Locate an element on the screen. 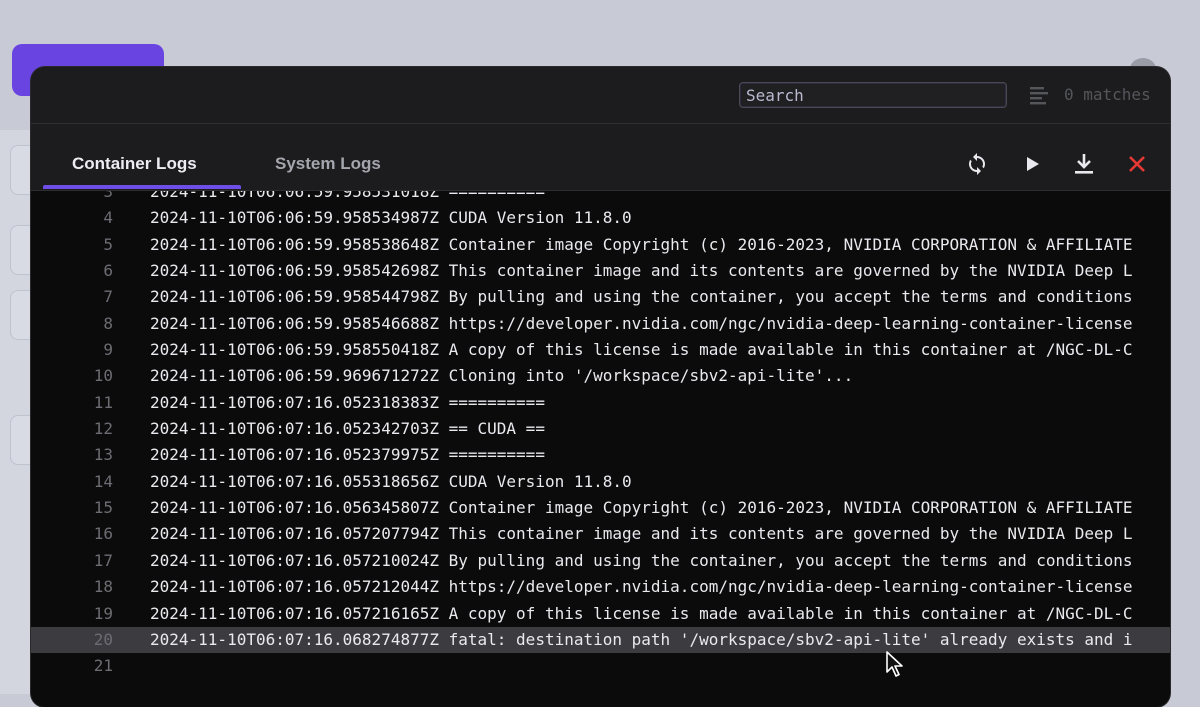 The height and width of the screenshot is (707, 1200). download-button is located at coordinates (1084, 164).